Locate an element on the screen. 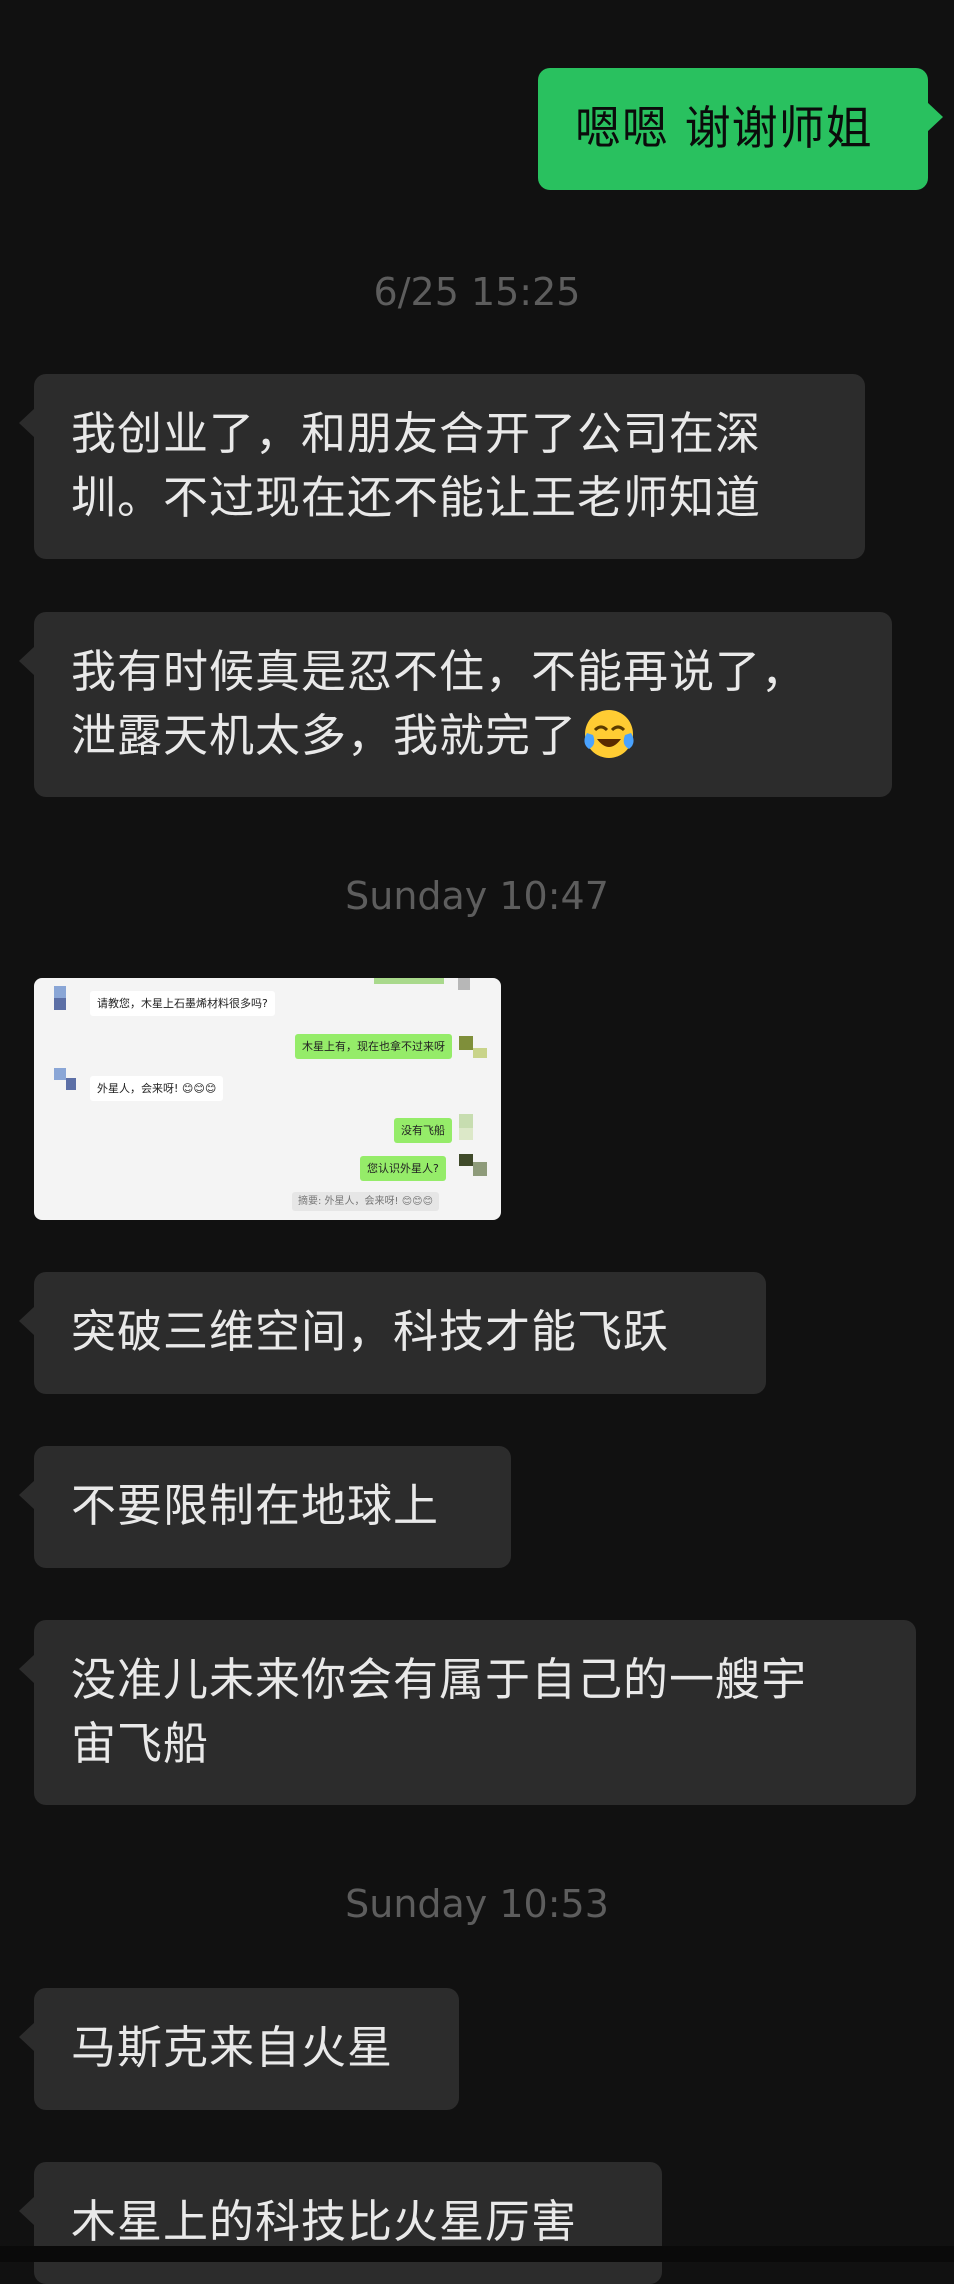 The height and width of the screenshot is (2284, 954). outgoing-message: 嗯嗯 谢谢师姐 is located at coordinates (740, 129).